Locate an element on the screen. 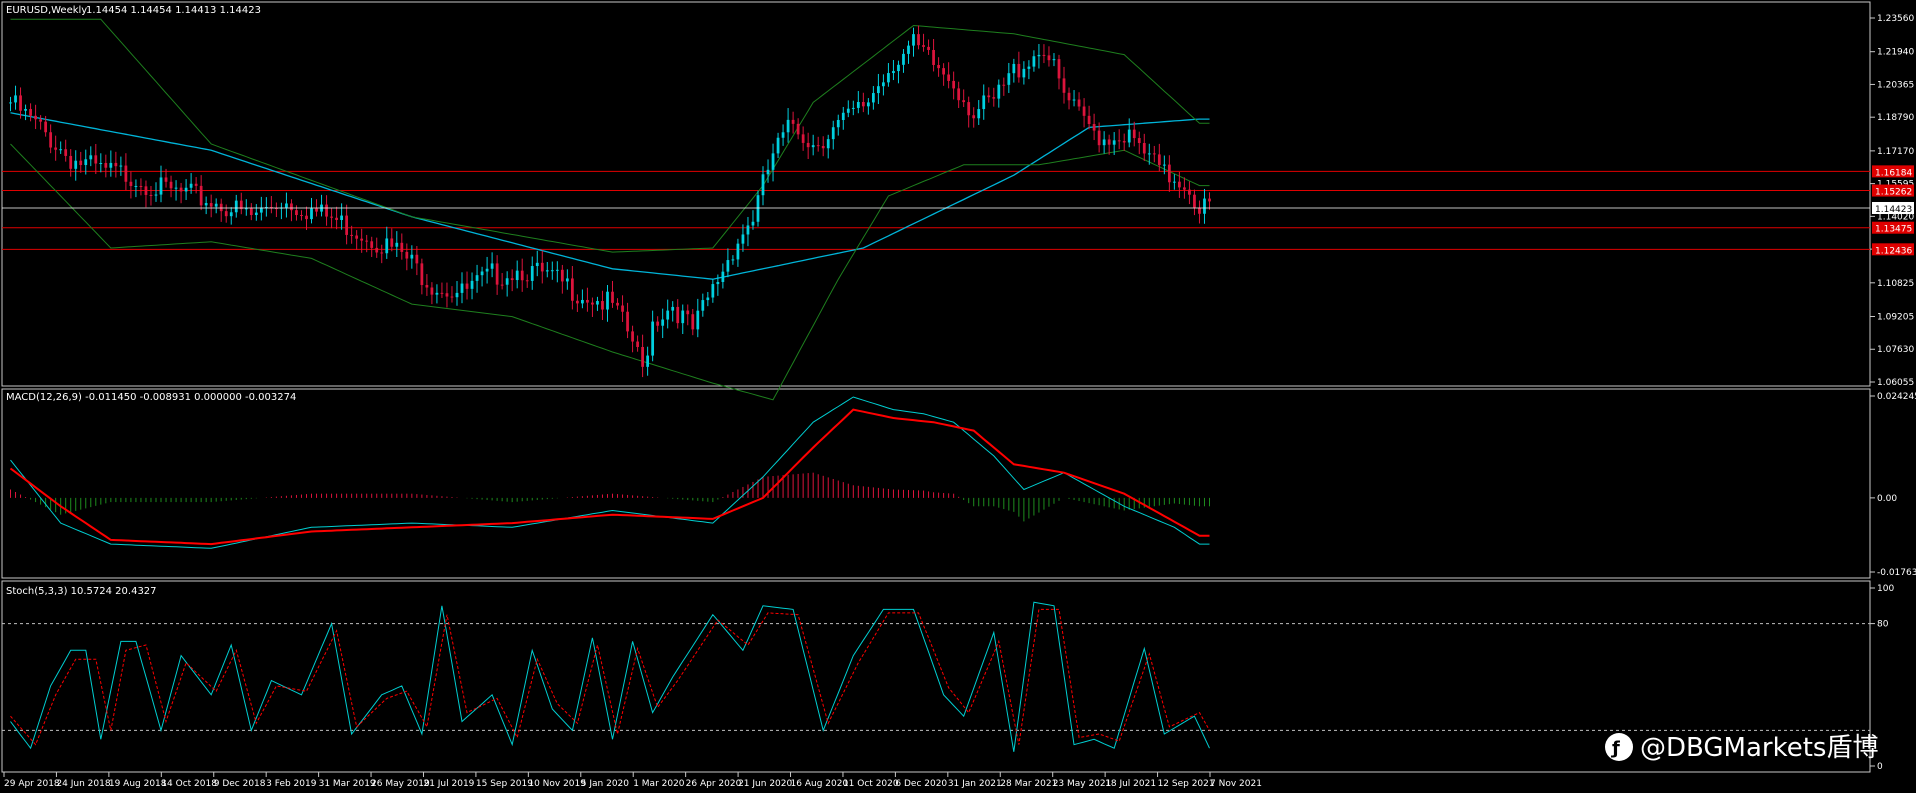 This screenshot has height=793, width=1916. time-tick-label: 12 Sep 2021 is located at coordinates (1186, 784).